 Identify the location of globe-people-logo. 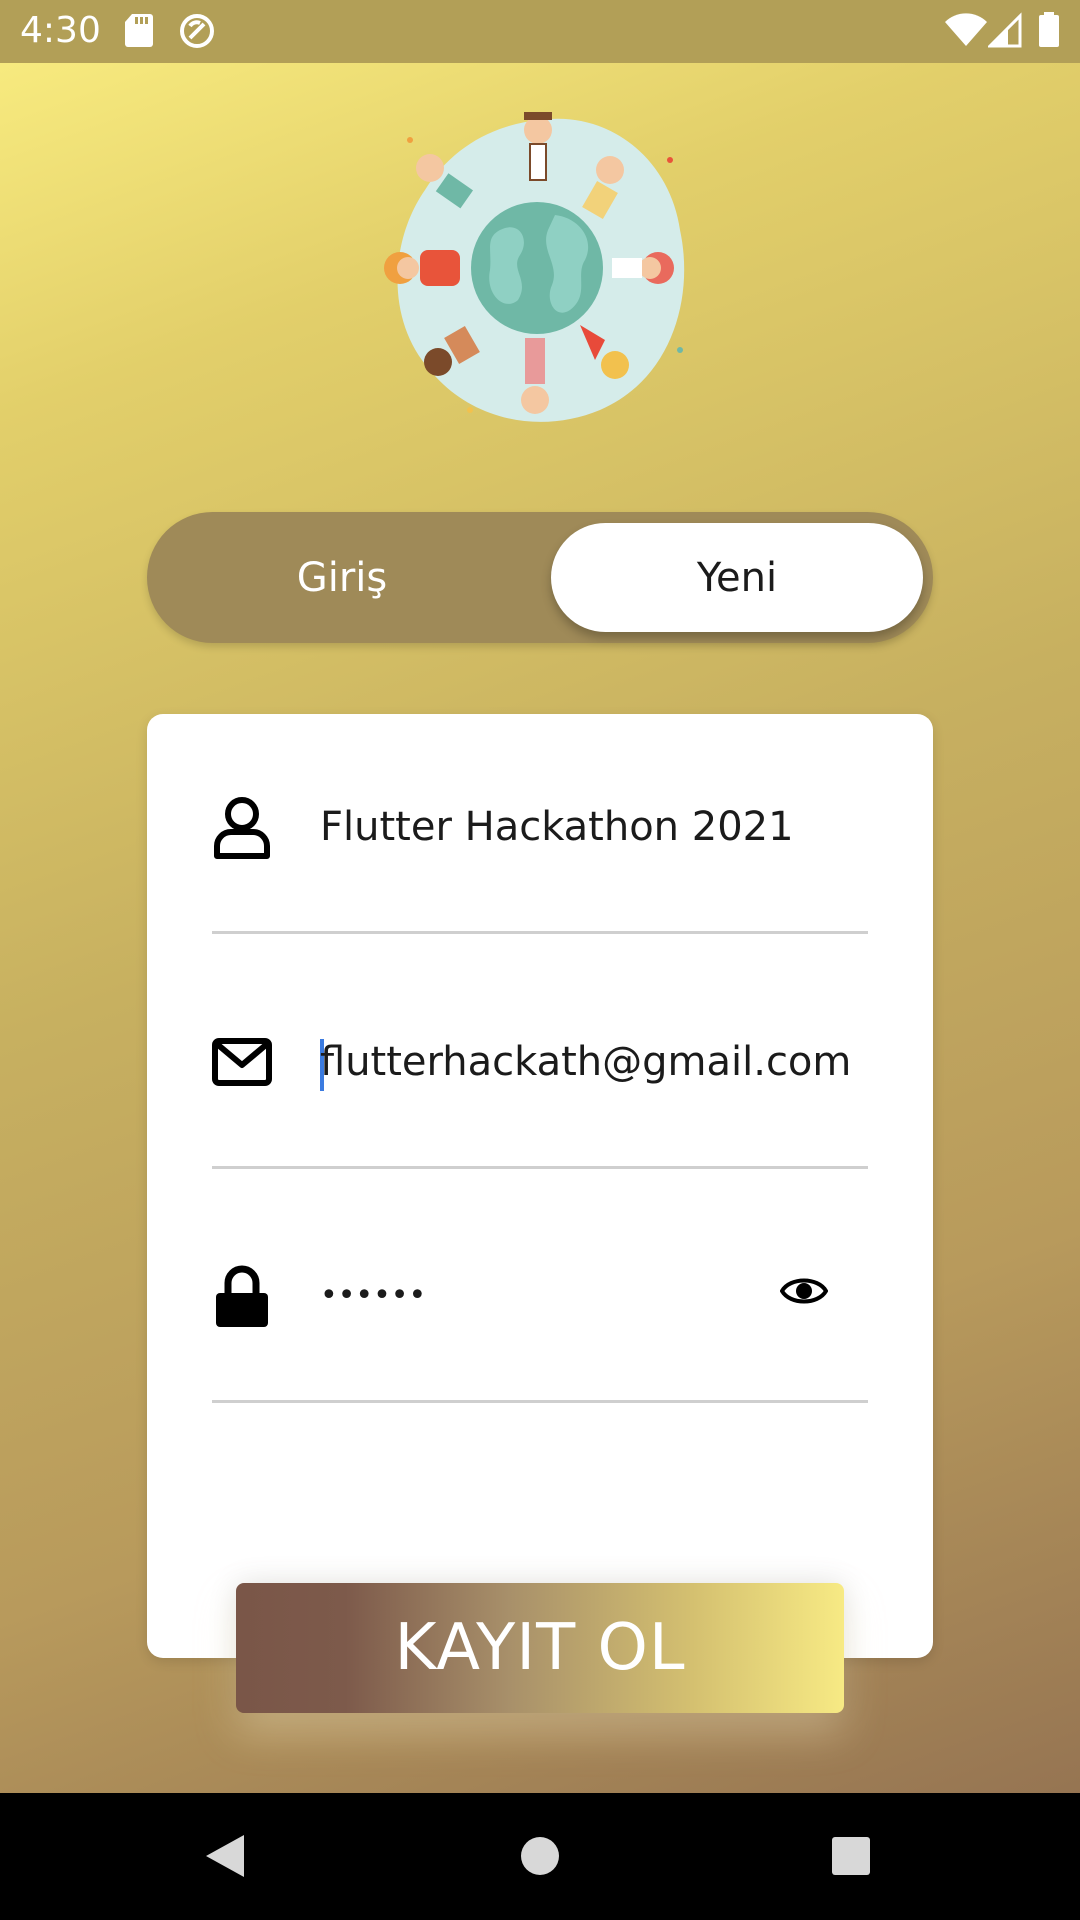
(534, 267).